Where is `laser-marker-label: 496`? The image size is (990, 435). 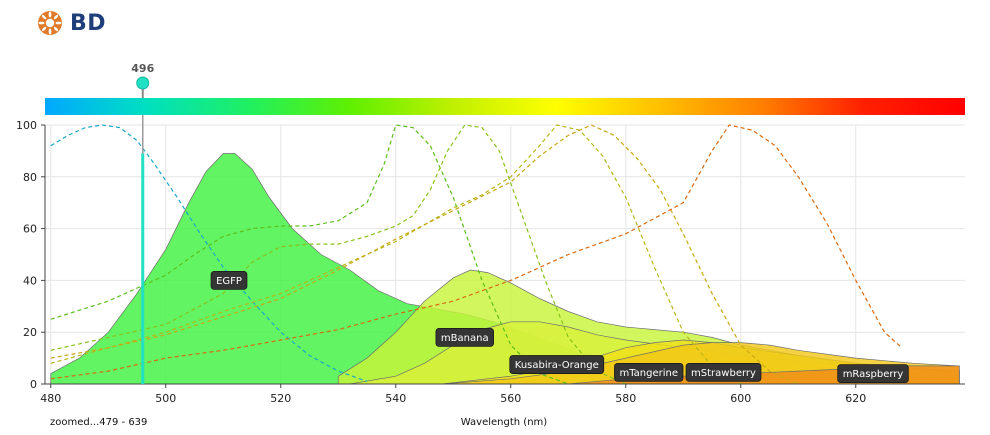 laser-marker-label: 496 is located at coordinates (142, 68).